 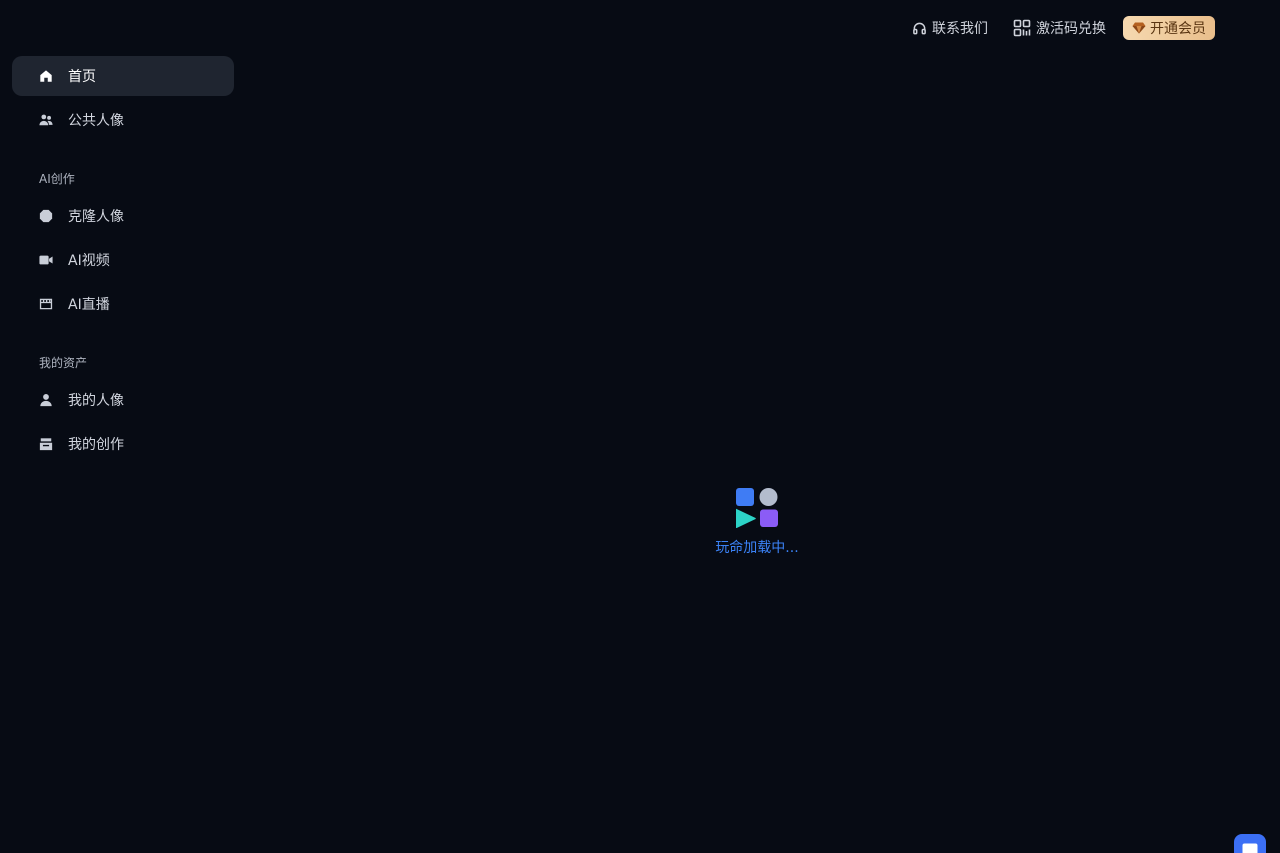 What do you see at coordinates (46, 444) in the screenshot?
I see `inbox-icon` at bounding box center [46, 444].